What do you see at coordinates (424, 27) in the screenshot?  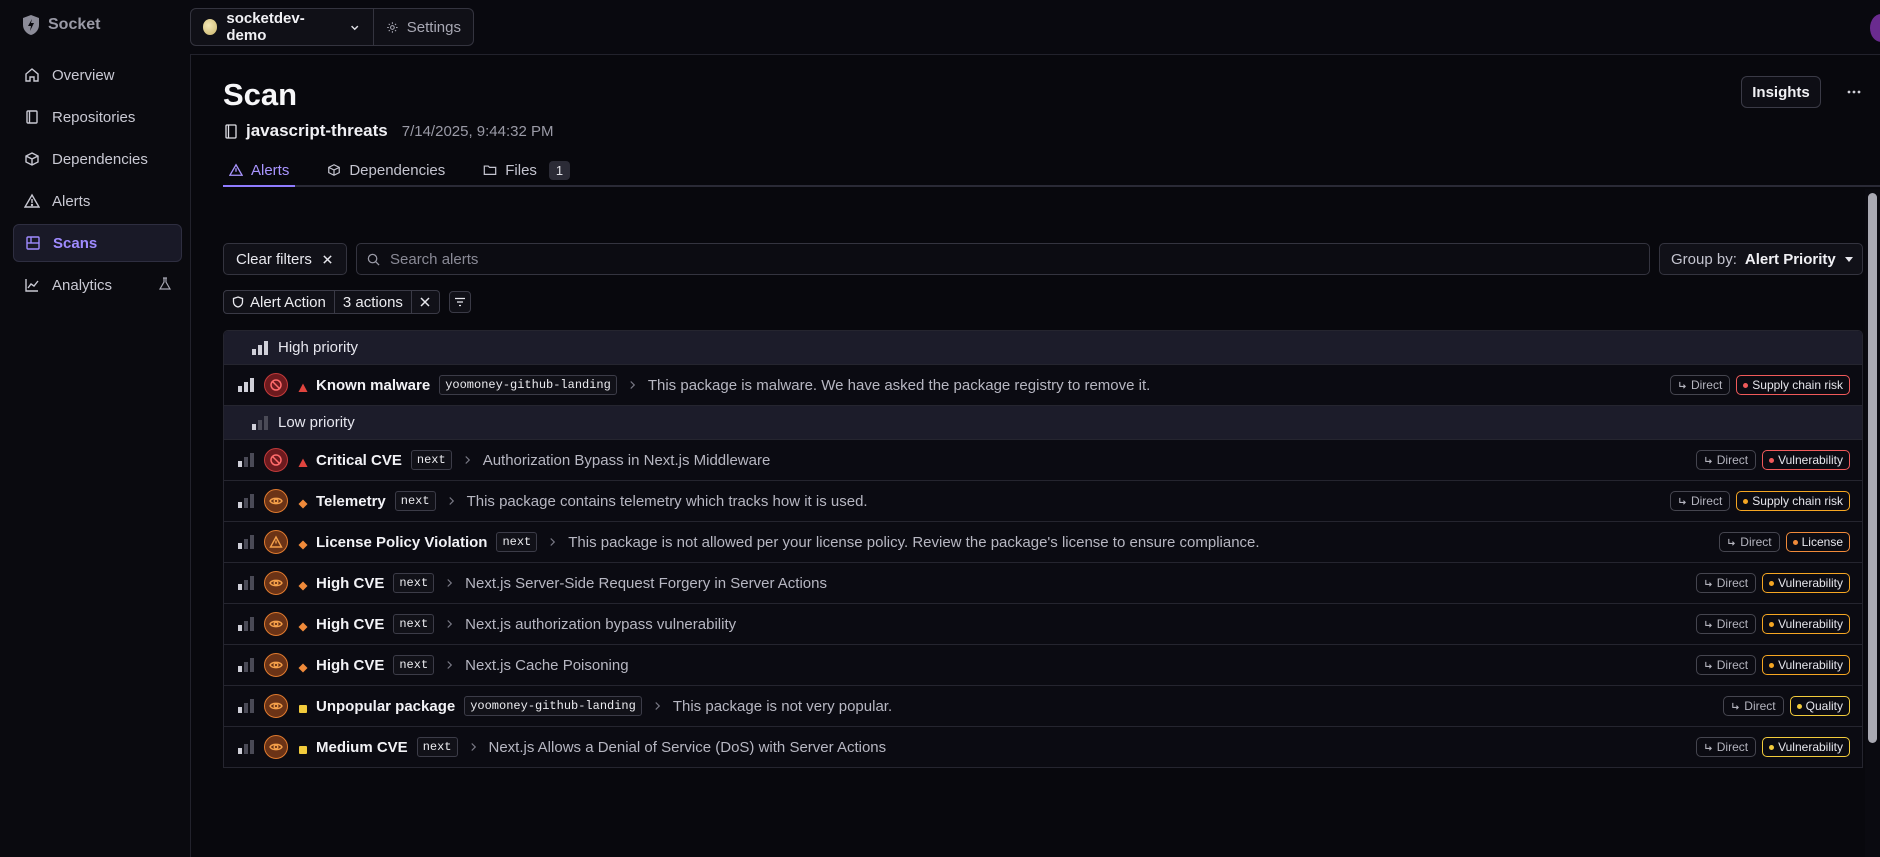 I see `settings-button: Settings` at bounding box center [424, 27].